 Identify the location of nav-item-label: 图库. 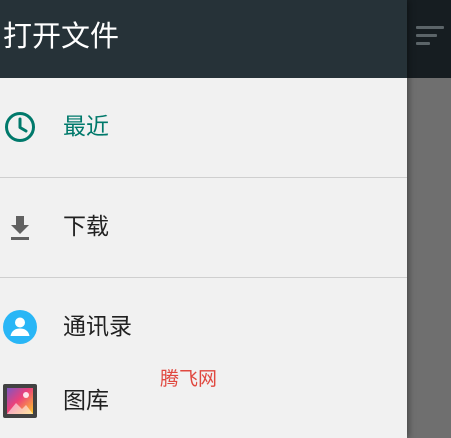
(86, 401).